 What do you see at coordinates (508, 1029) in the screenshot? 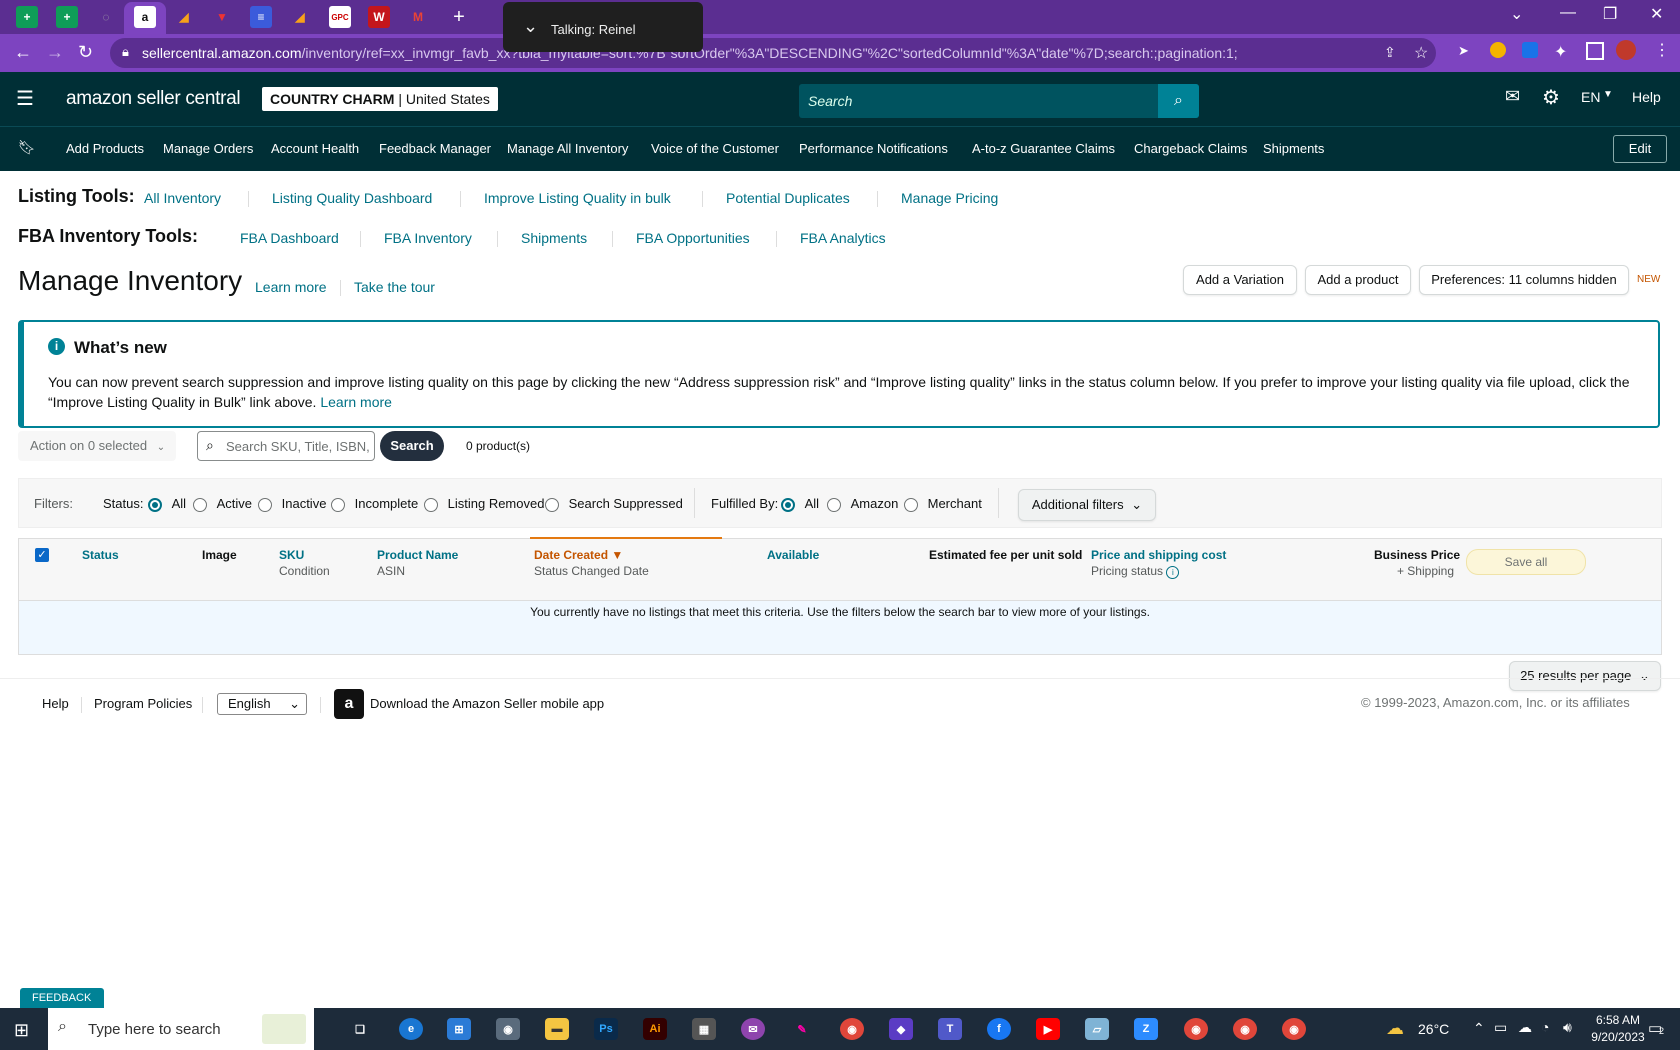
I see `camera-icon: ◉` at bounding box center [508, 1029].